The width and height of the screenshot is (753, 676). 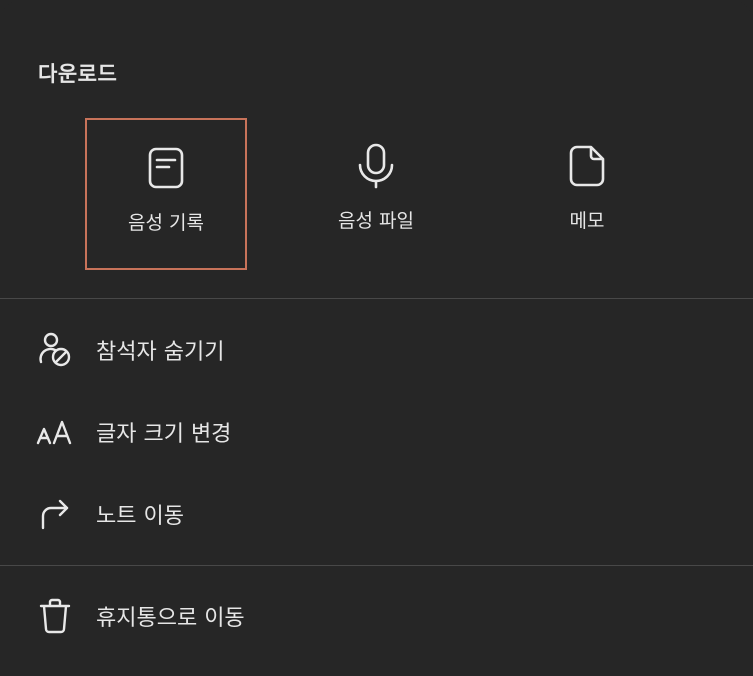 I want to click on download-audio-button: 음성 파일, so click(x=376, y=194).